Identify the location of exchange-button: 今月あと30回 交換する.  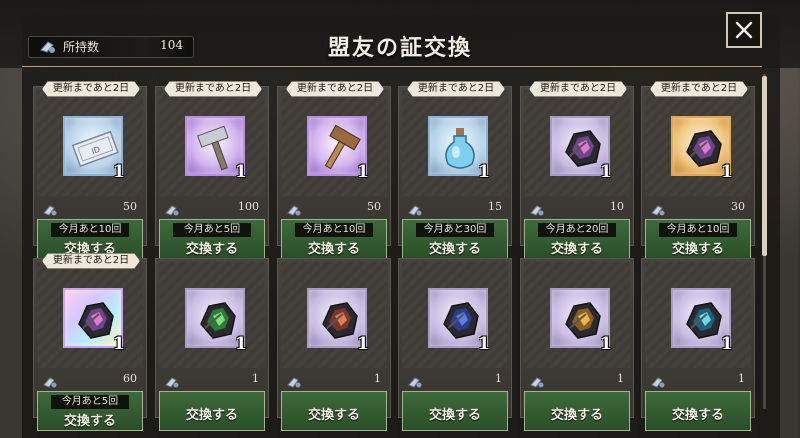
(455, 239).